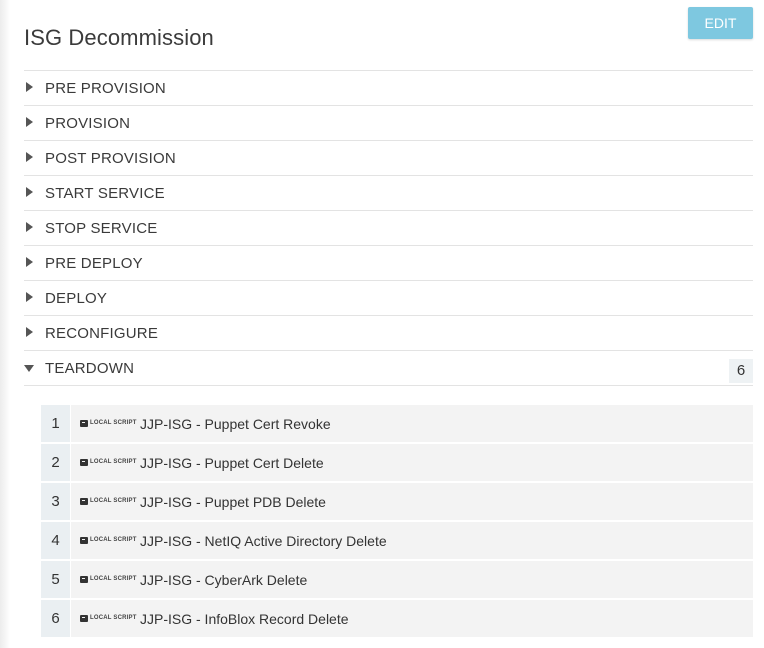 The width and height of the screenshot is (764, 648). I want to click on step-number: 2, so click(56, 462).